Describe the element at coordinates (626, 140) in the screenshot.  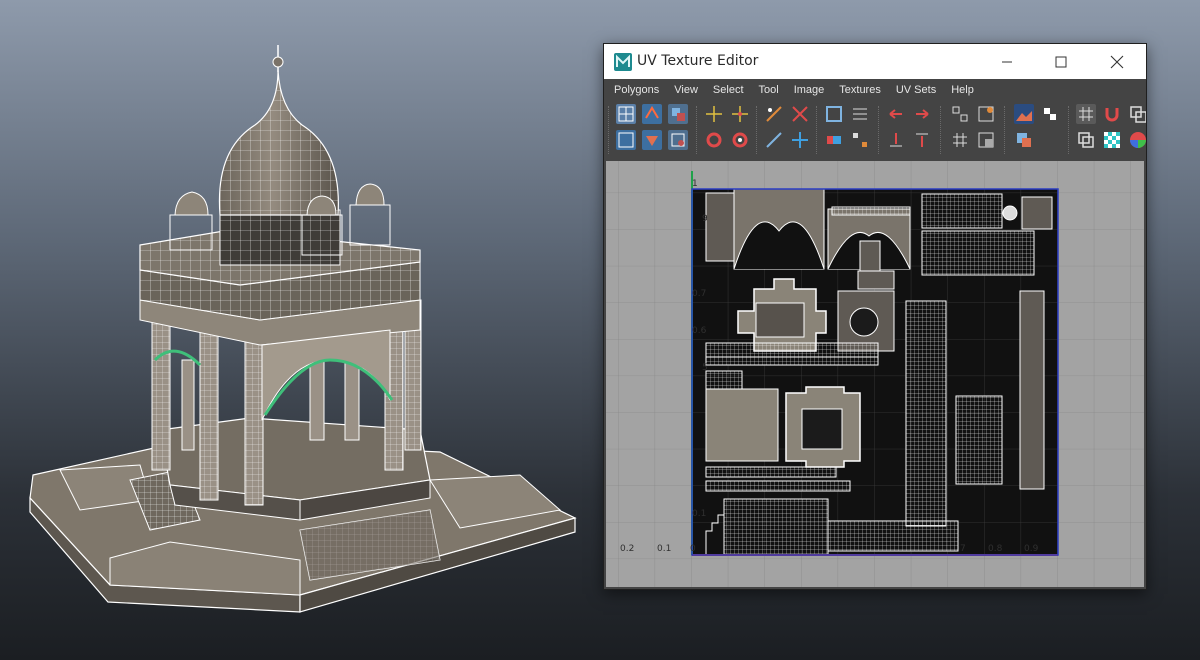
I see `uv-frame-icon` at that location.